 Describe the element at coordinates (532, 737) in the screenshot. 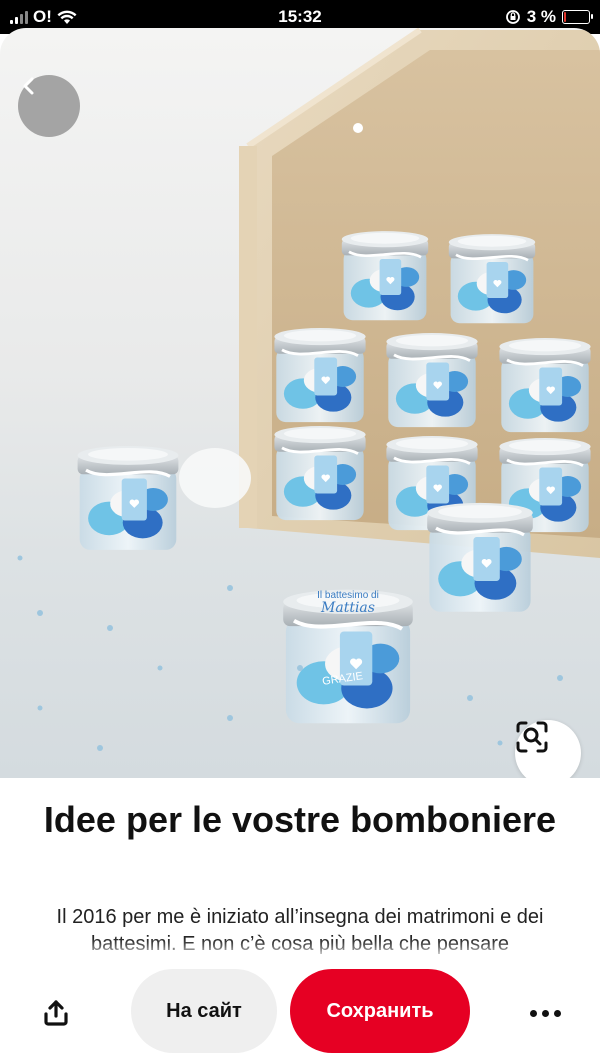

I see `visual-search-icon` at that location.